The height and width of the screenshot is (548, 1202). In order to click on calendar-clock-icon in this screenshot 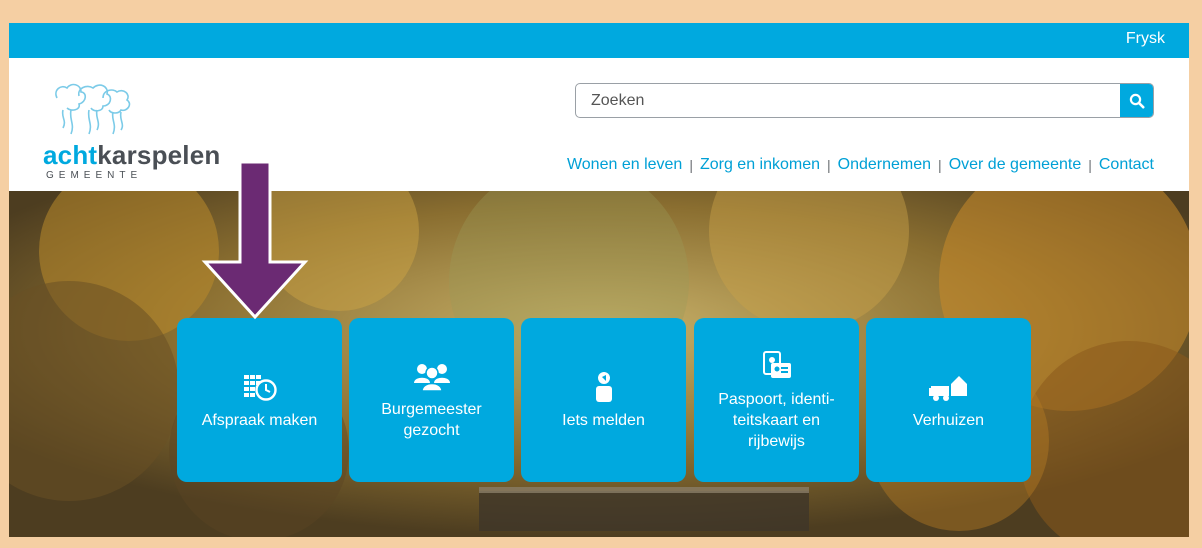, I will do `click(260, 387)`.